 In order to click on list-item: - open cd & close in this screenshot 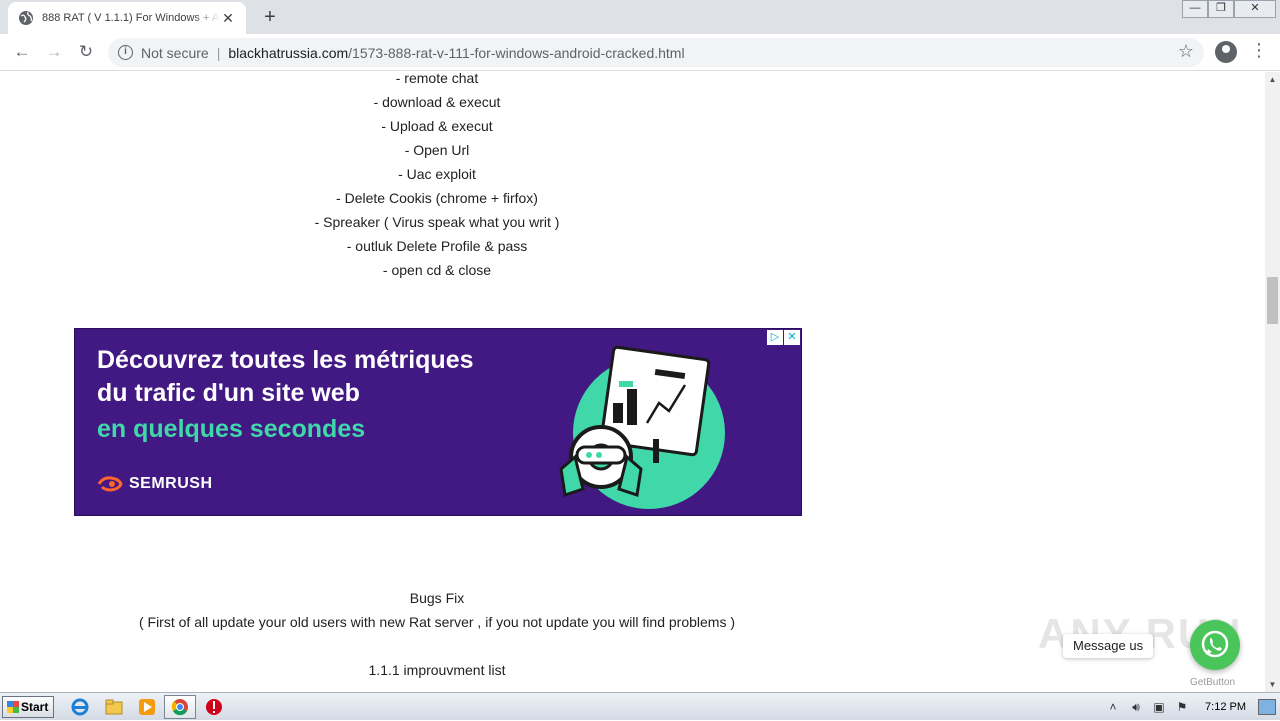, I will do `click(437, 270)`.